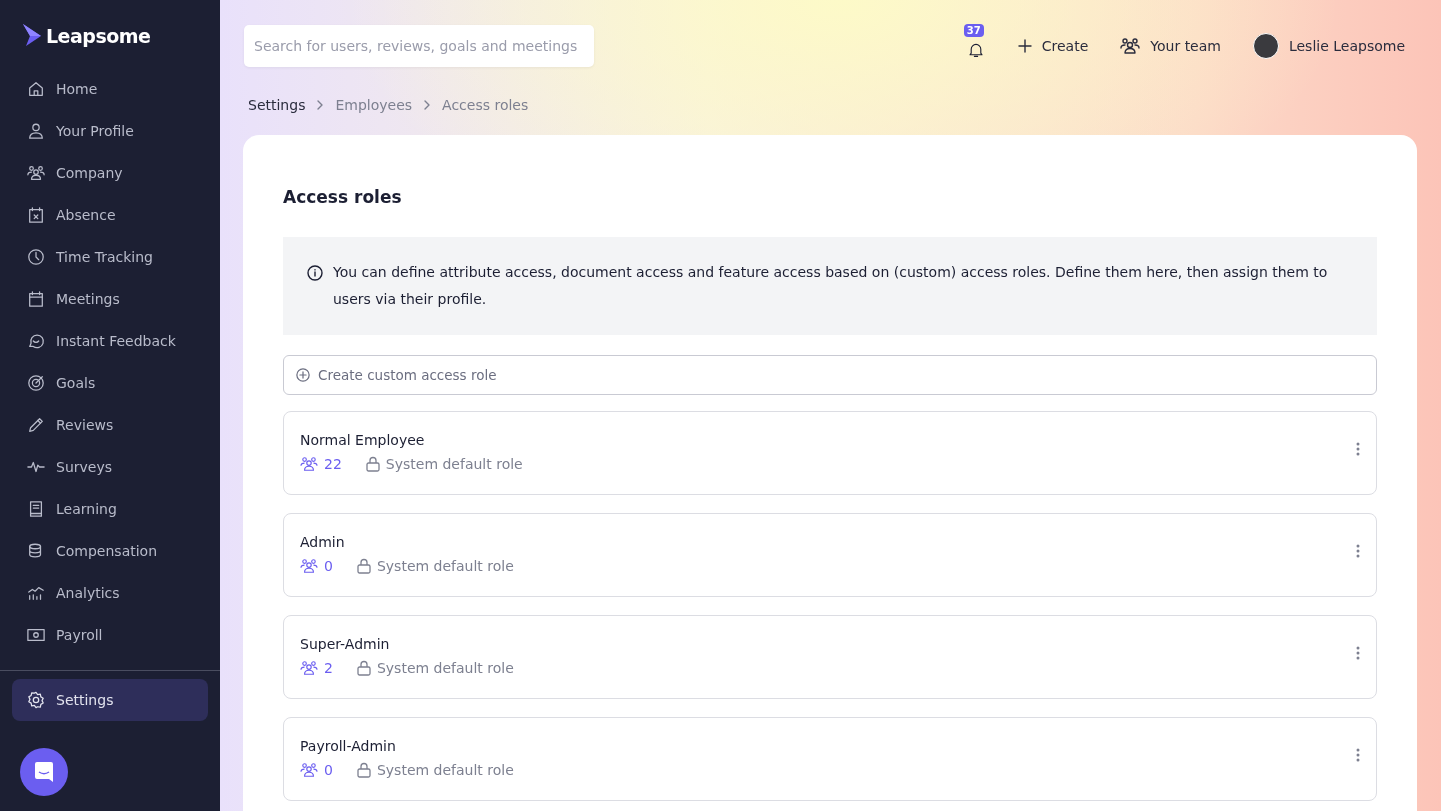 The image size is (1441, 811). Describe the element at coordinates (36, 509) in the screenshot. I see `book-icon` at that location.